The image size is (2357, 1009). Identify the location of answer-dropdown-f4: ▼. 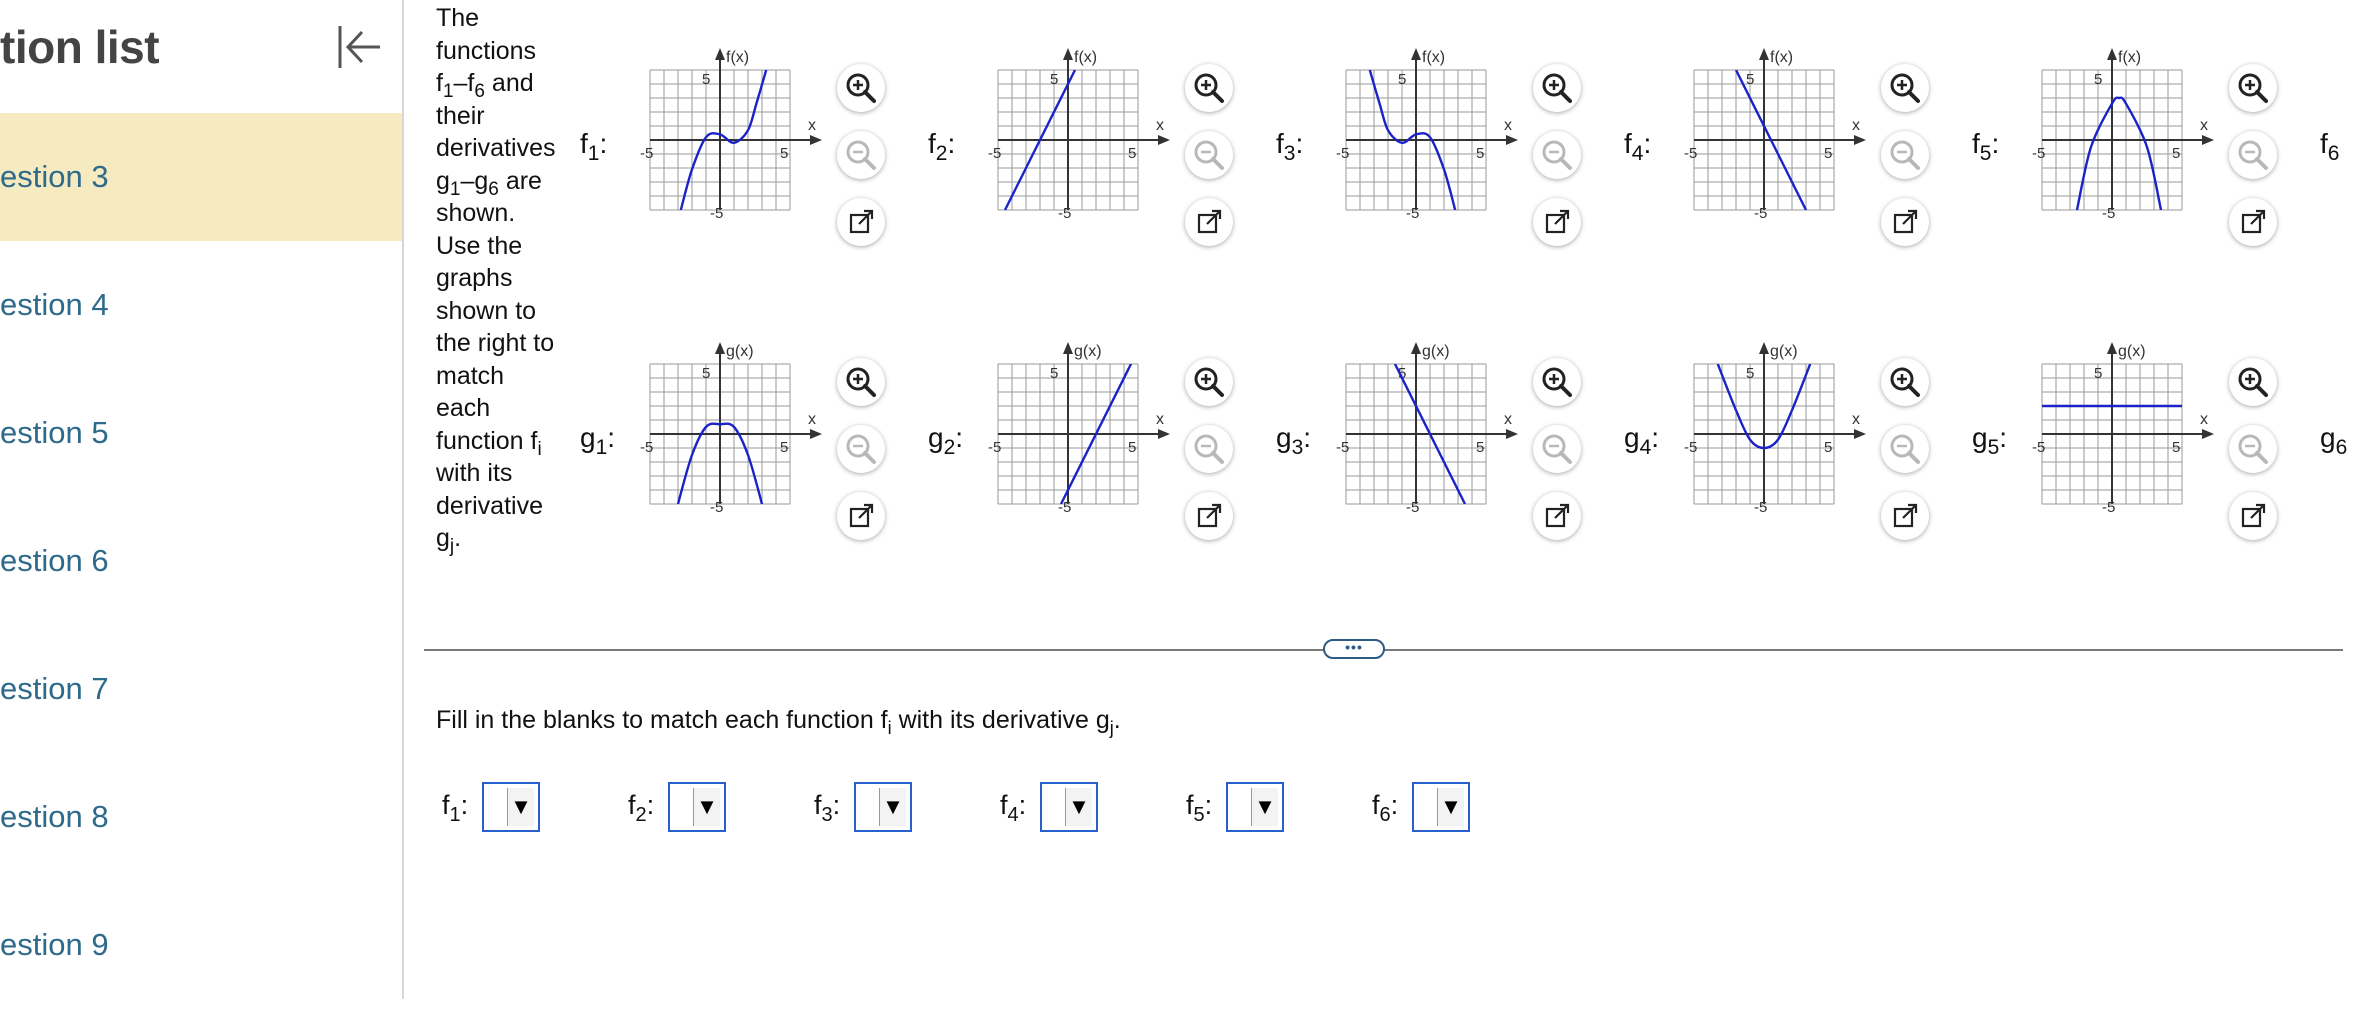
(1069, 807).